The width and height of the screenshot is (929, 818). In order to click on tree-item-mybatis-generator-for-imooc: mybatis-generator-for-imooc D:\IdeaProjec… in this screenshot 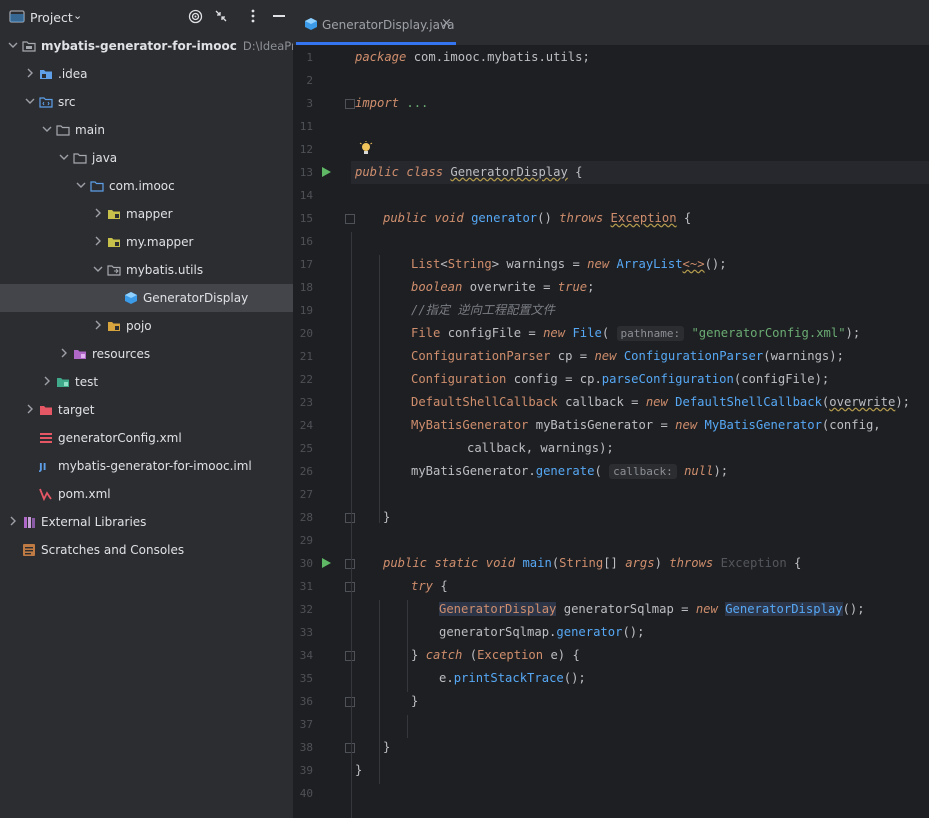, I will do `click(167, 46)`.